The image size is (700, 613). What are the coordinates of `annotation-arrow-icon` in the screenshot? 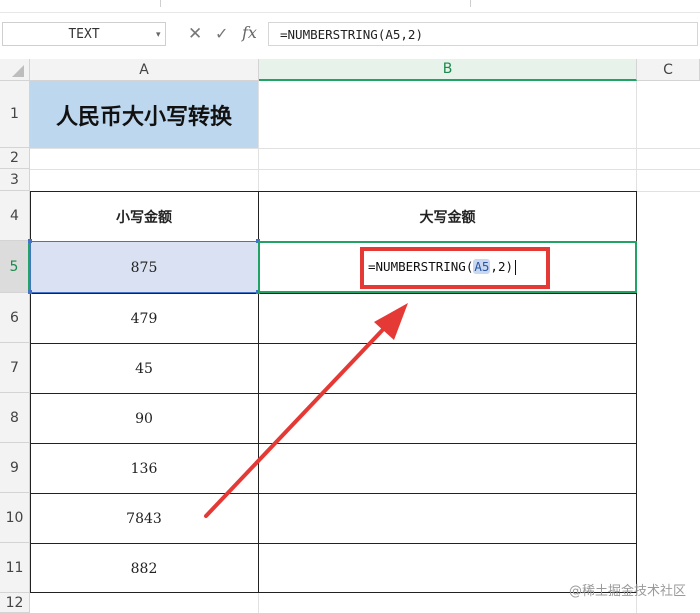 It's located at (306, 410).